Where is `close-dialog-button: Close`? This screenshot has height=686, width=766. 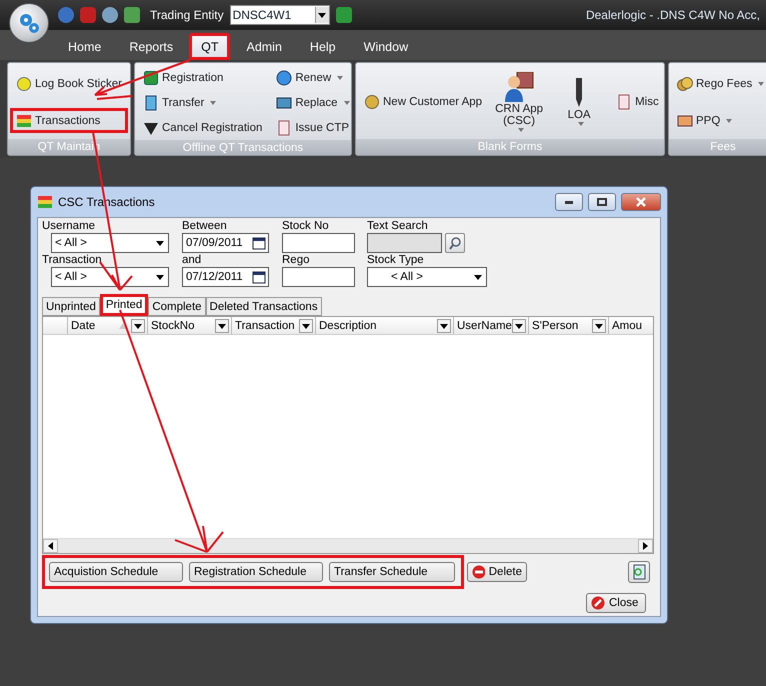
close-dialog-button: Close is located at coordinates (616, 603).